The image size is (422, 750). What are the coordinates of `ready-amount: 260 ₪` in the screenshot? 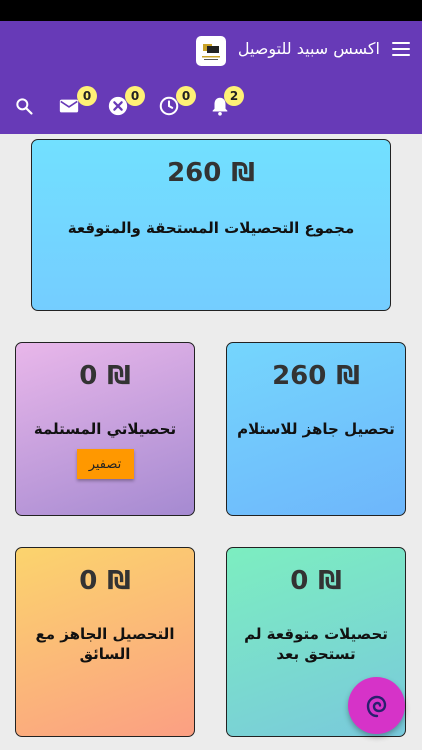 It's located at (316, 376).